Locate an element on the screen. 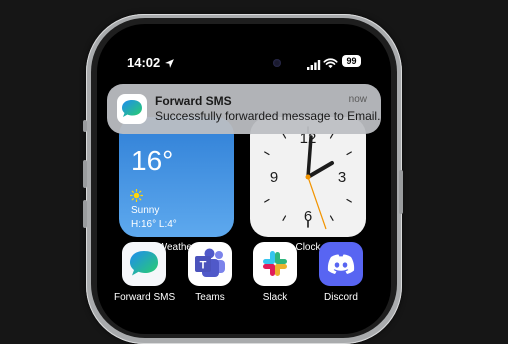 The height and width of the screenshot is (344, 508). app-label-discord: Discord is located at coordinates (341, 297).